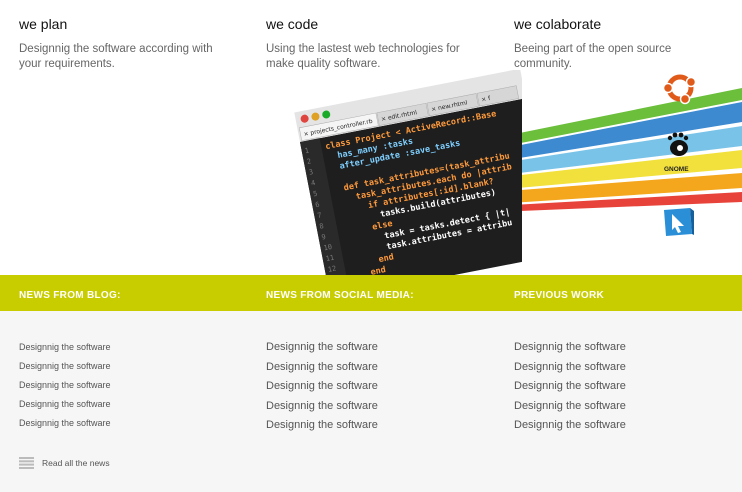 This screenshot has height=492, width=742. Describe the element at coordinates (328, 247) in the screenshot. I see `line-number: 10` at that location.